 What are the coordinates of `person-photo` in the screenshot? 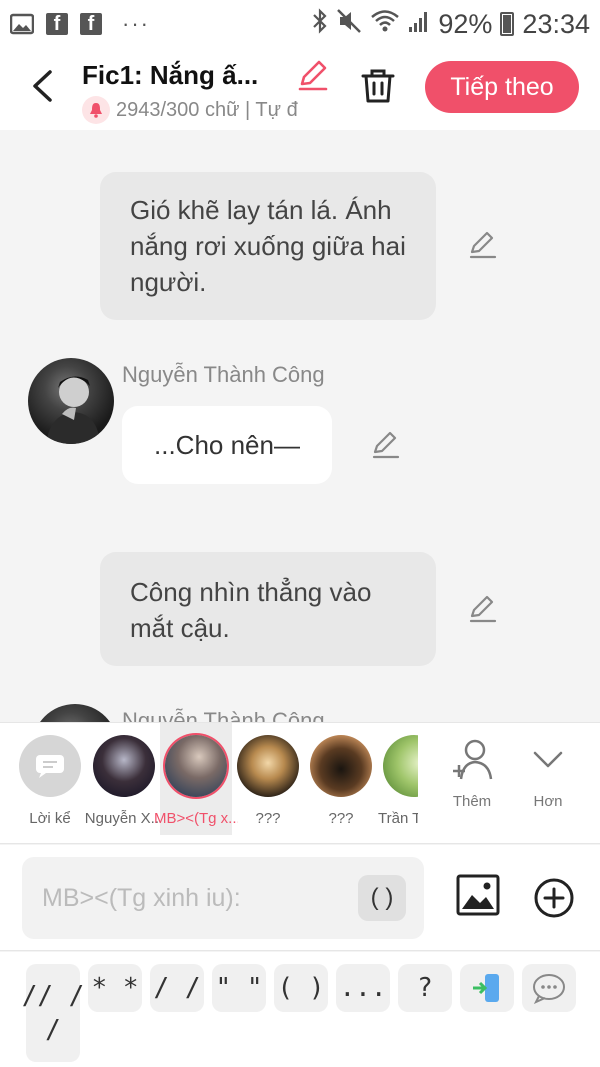 It's located at (73, 410).